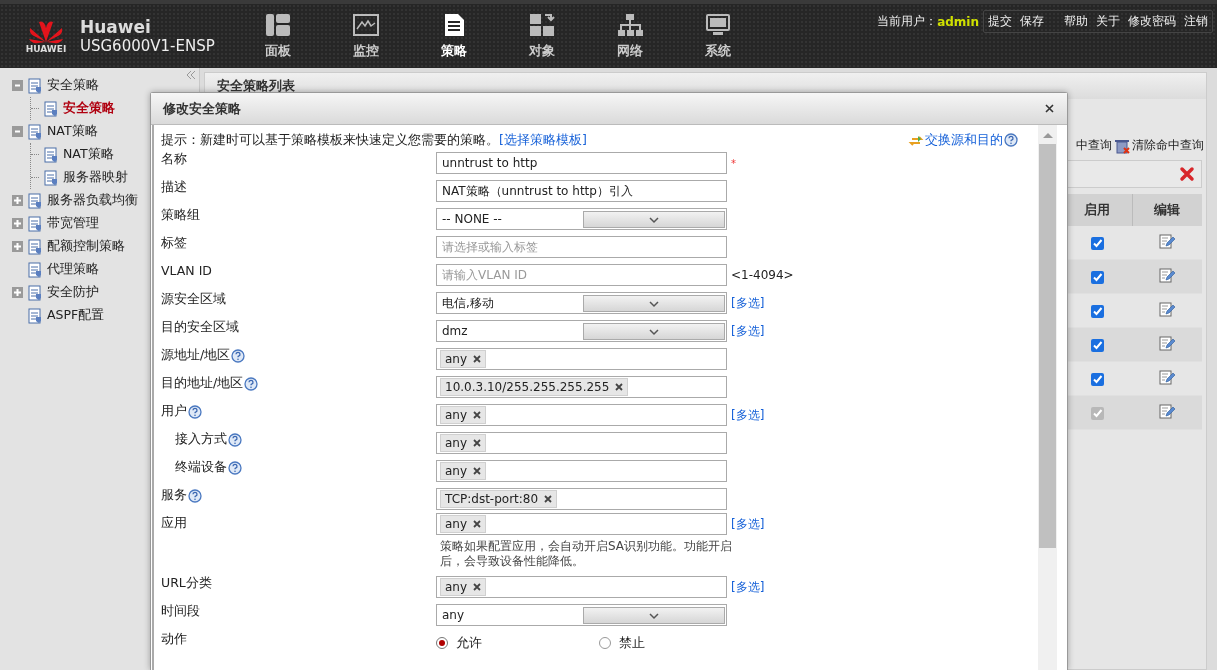 The width and height of the screenshot is (1217, 670). I want to click on field-label: 接入方式, so click(201, 439).